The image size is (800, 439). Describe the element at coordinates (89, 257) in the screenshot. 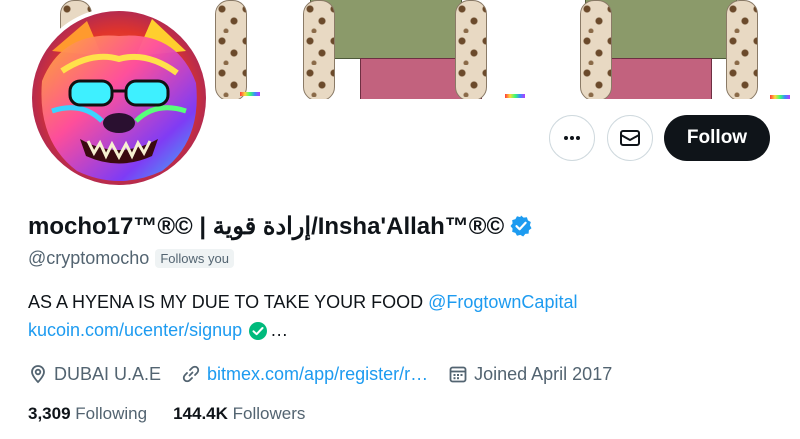

I see `username-handle: @cryptomocho` at that location.